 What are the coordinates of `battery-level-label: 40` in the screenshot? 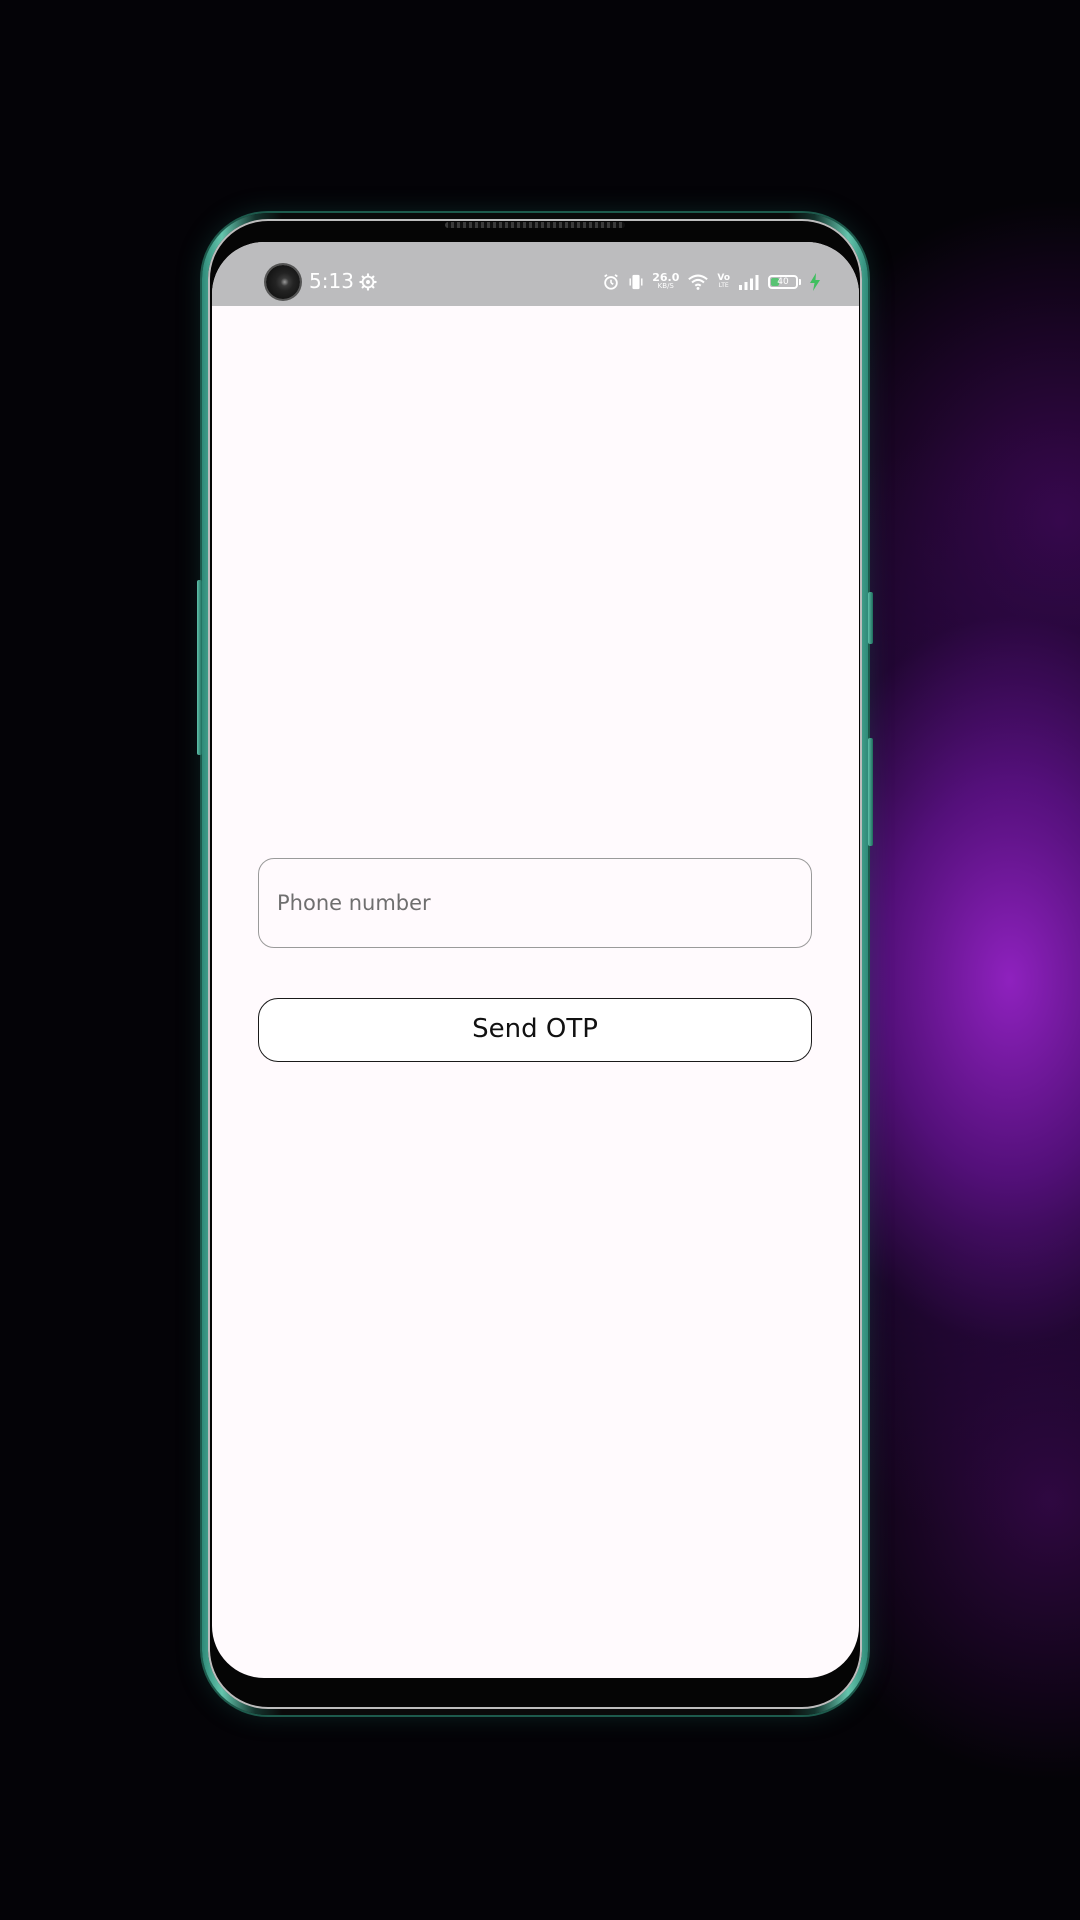 It's located at (783, 282).